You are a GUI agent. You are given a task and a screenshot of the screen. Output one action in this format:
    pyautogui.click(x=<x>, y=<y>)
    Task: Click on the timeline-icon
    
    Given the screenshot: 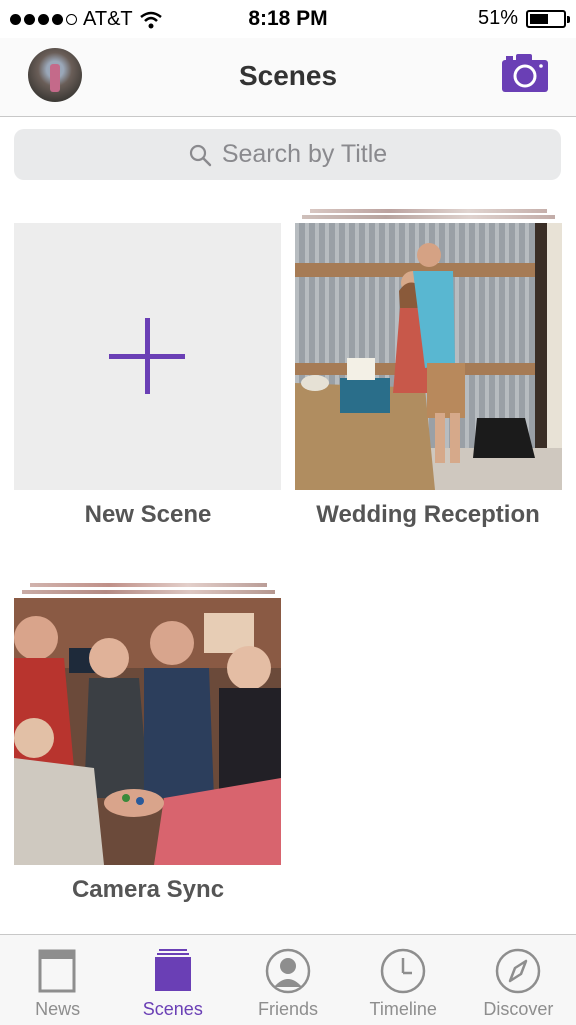 What is the action you would take?
    pyautogui.click(x=403, y=971)
    